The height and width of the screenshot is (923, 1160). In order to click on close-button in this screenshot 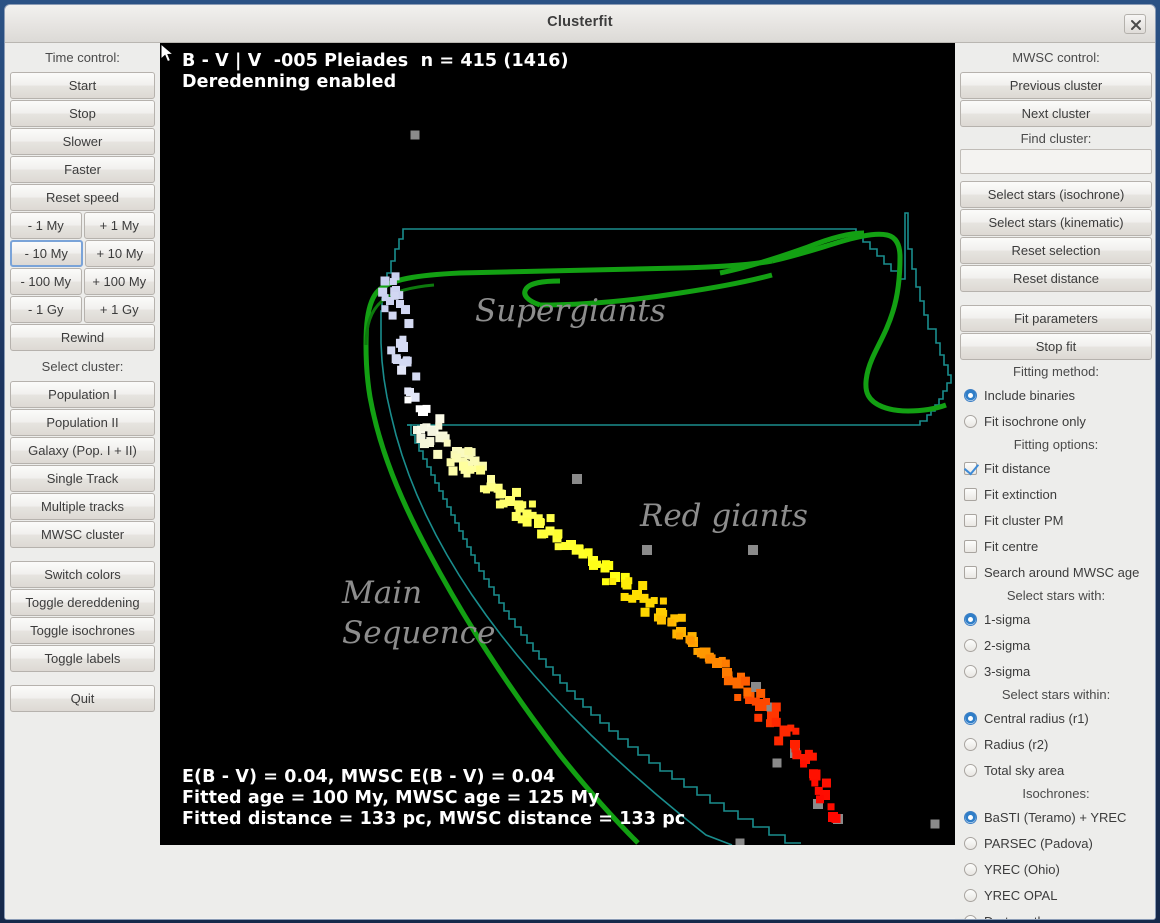, I will do `click(1135, 24)`.